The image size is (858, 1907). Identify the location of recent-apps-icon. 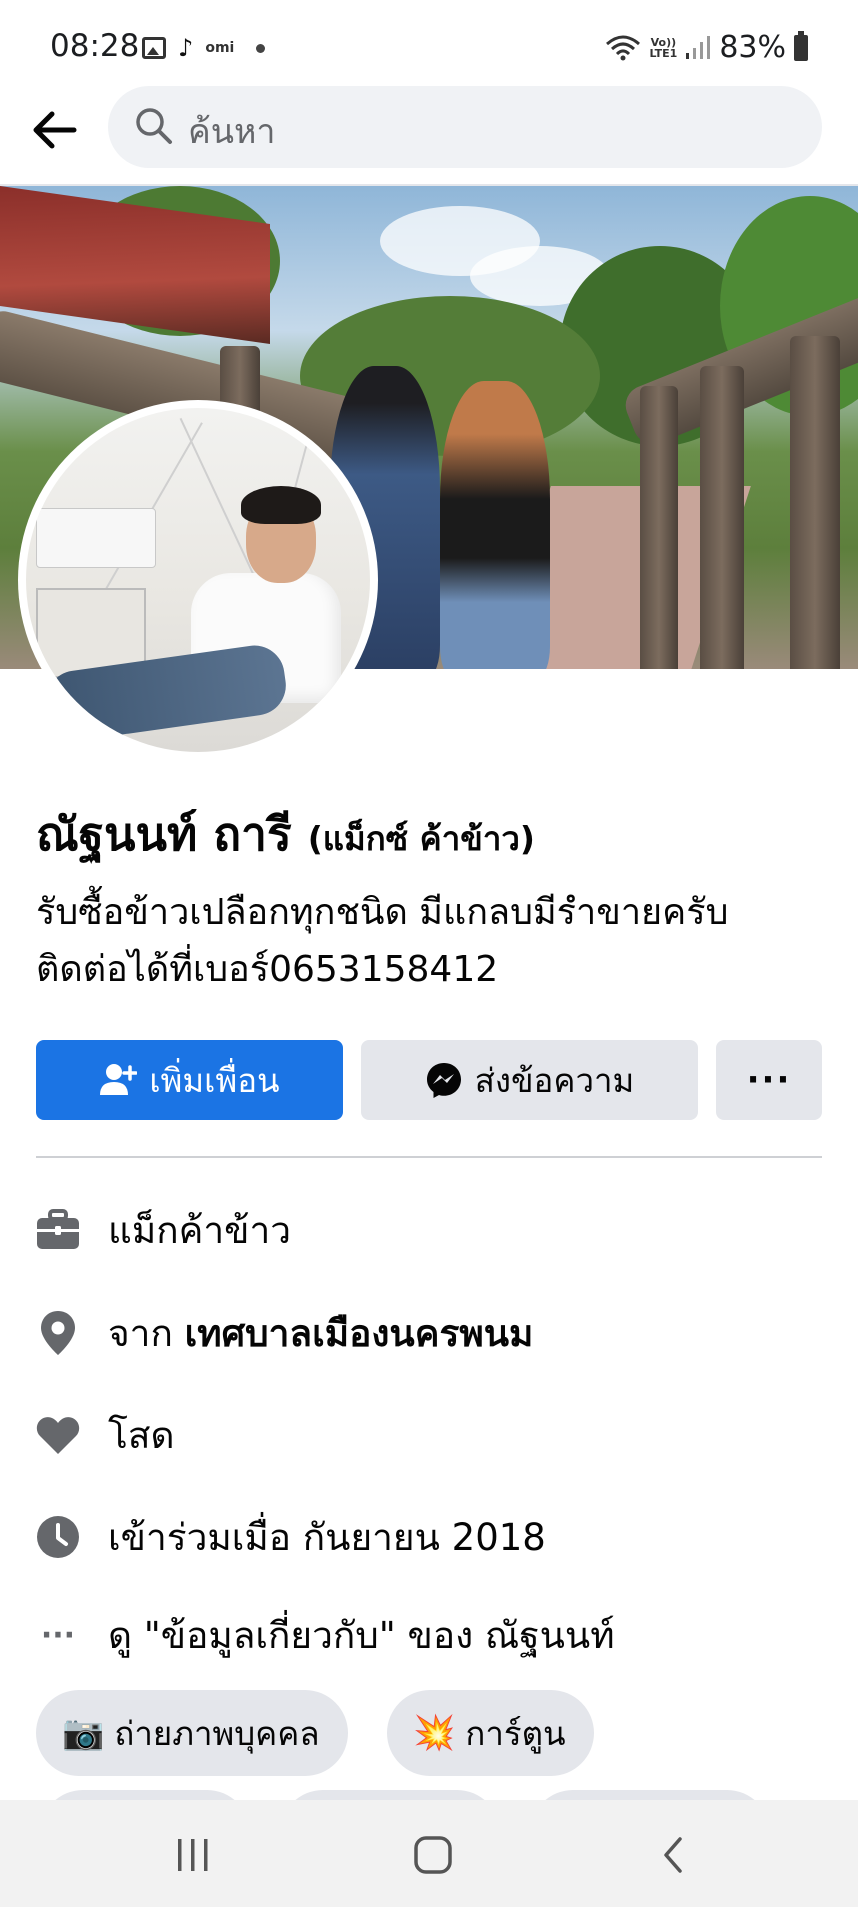
(193, 1855).